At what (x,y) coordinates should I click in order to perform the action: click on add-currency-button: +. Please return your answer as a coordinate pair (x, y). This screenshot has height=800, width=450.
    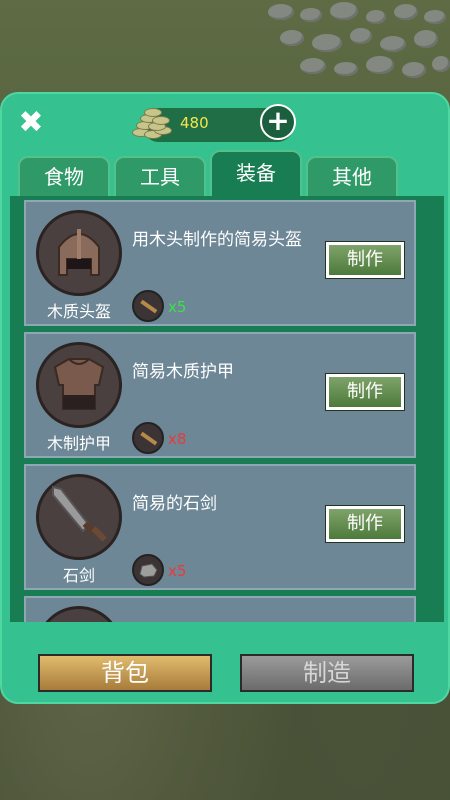
    Looking at the image, I should click on (278, 122).